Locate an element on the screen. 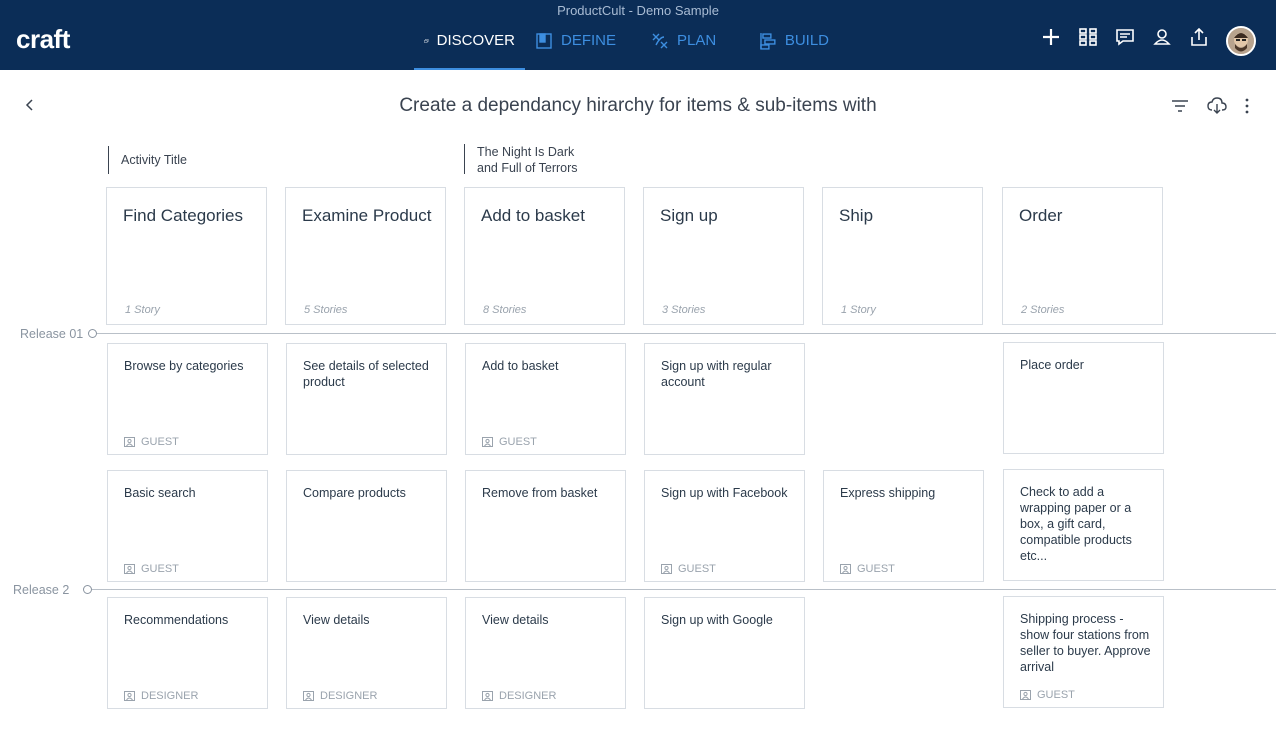  release-label: Release 01 is located at coordinates (52, 334).